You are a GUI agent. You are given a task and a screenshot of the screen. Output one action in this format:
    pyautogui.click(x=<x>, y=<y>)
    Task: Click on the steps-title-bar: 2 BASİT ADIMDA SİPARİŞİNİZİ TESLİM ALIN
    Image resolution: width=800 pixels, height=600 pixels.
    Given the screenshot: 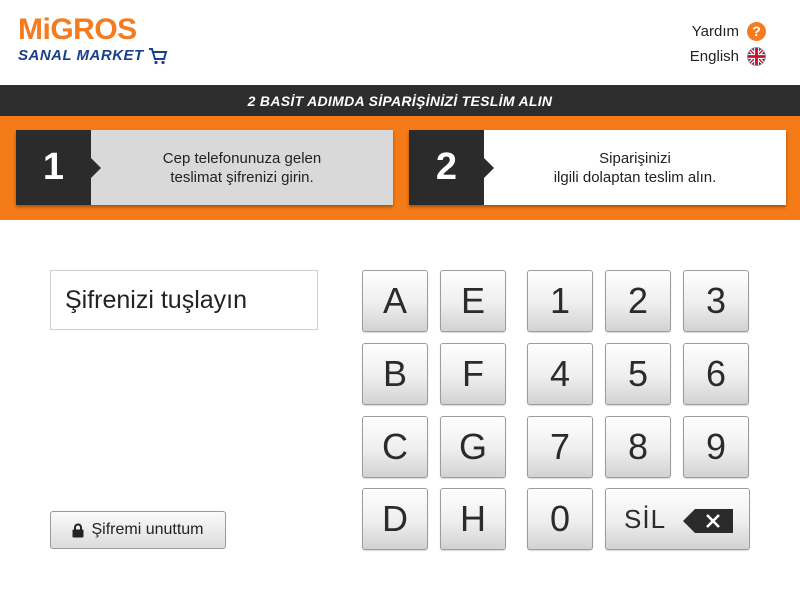 What is the action you would take?
    pyautogui.click(x=400, y=100)
    